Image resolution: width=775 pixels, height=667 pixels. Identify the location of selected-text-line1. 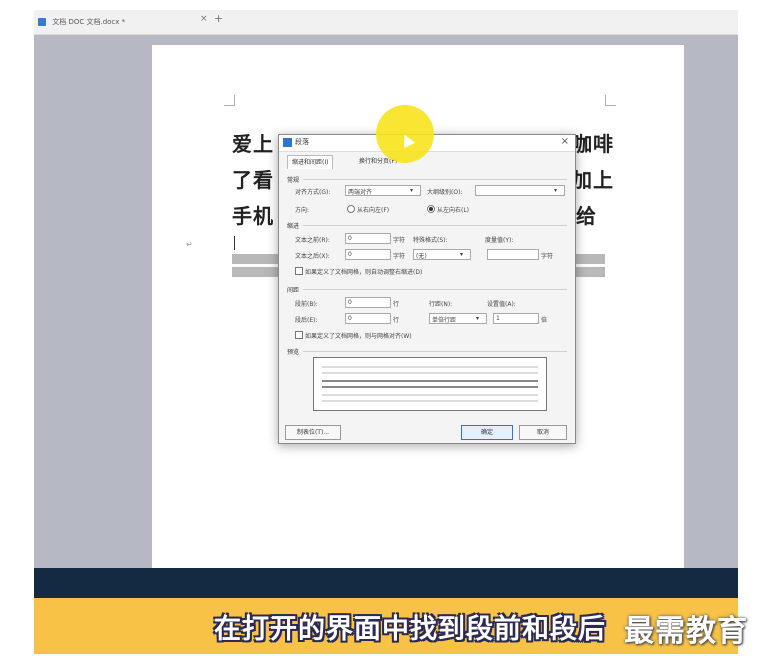
(255, 259).